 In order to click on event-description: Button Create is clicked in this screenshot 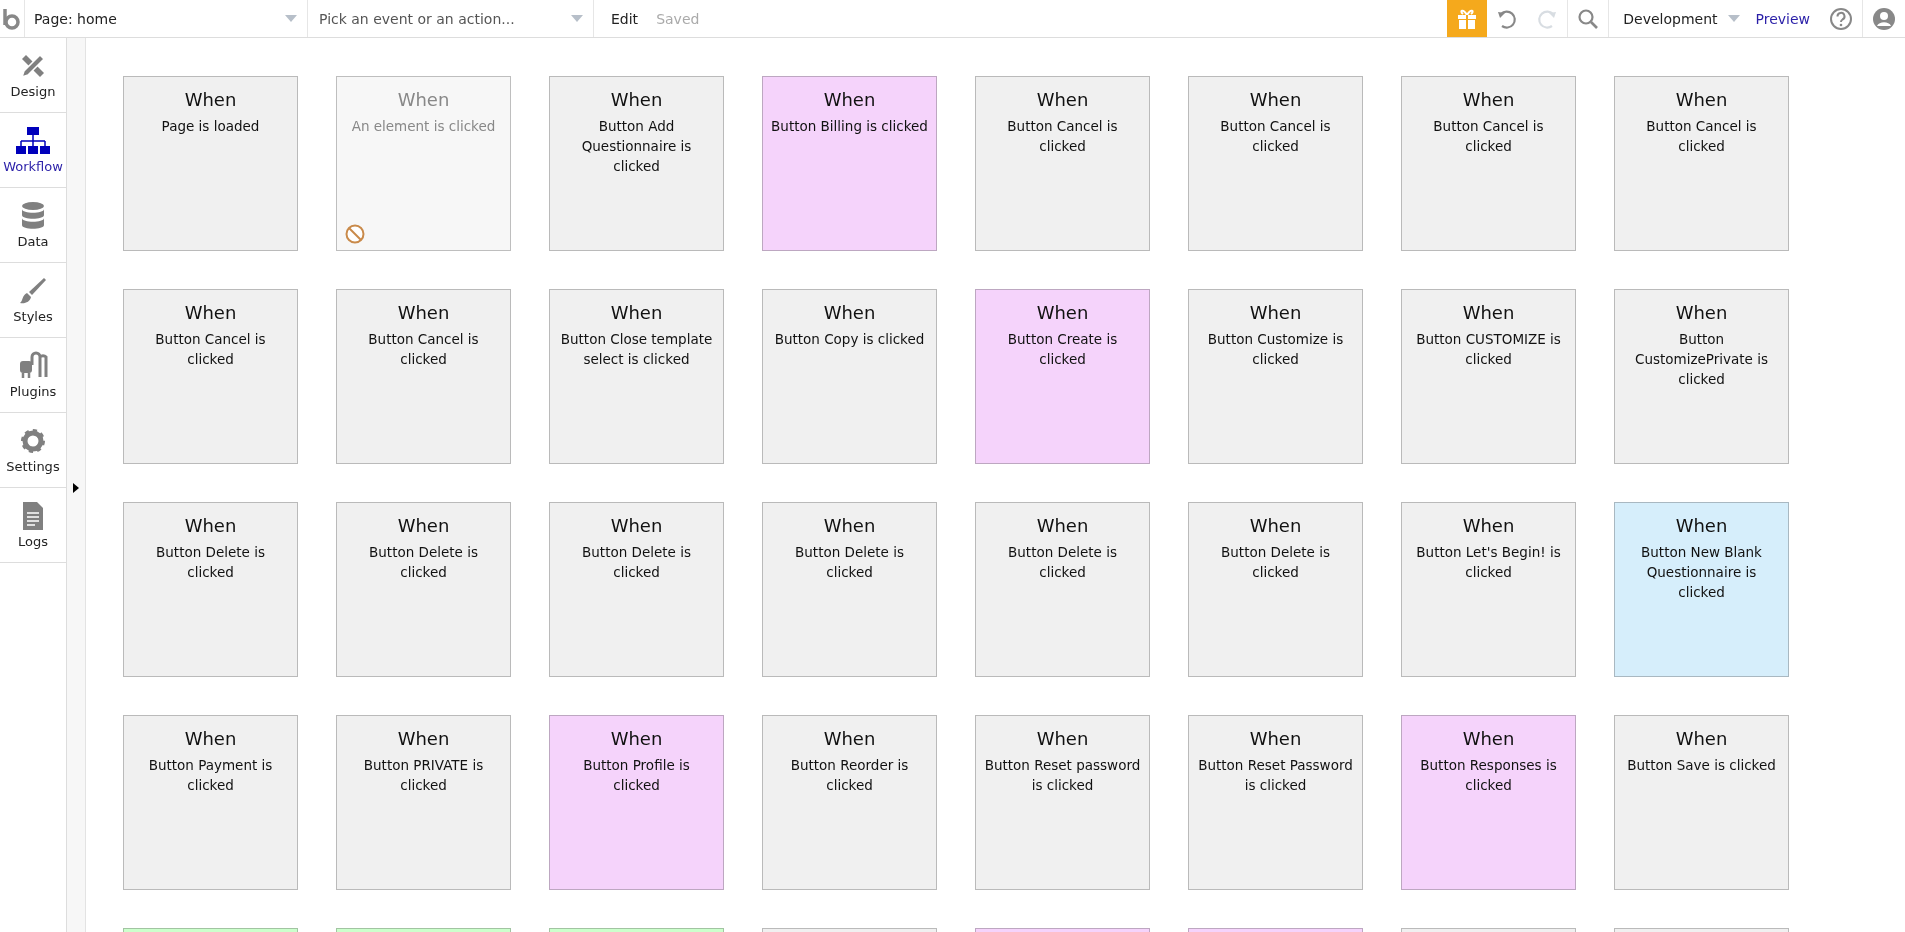, I will do `click(1062, 349)`.